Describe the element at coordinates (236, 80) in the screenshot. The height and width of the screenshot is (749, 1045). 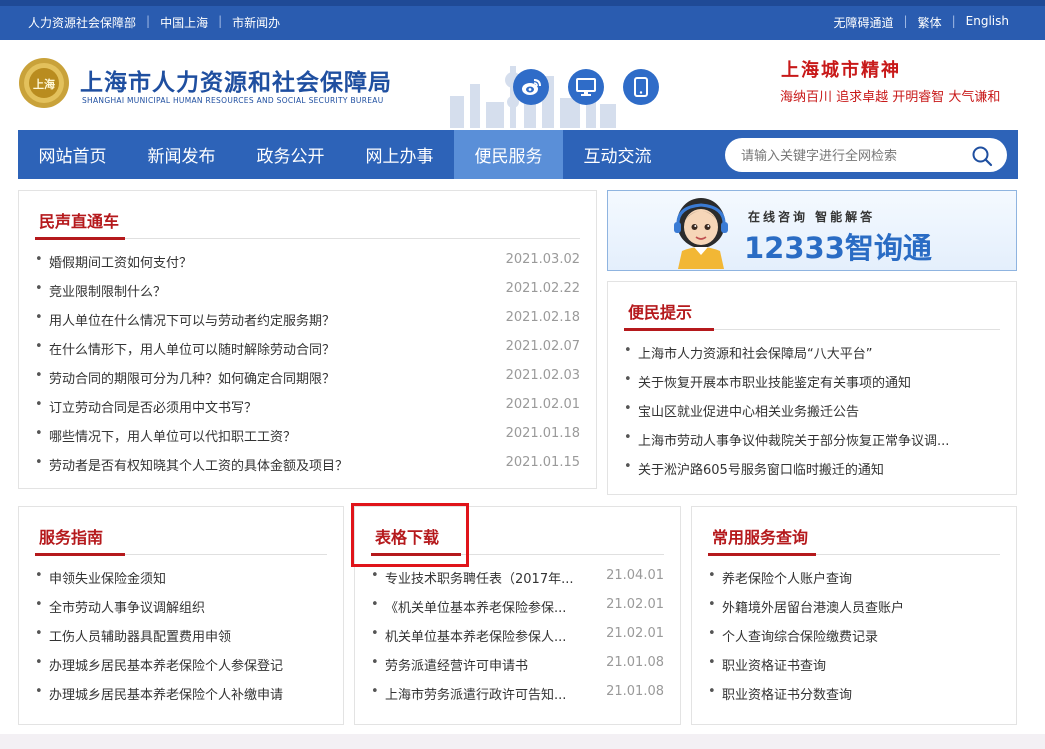
I see `org-name: 上海市人力资源和社会保障局` at that location.